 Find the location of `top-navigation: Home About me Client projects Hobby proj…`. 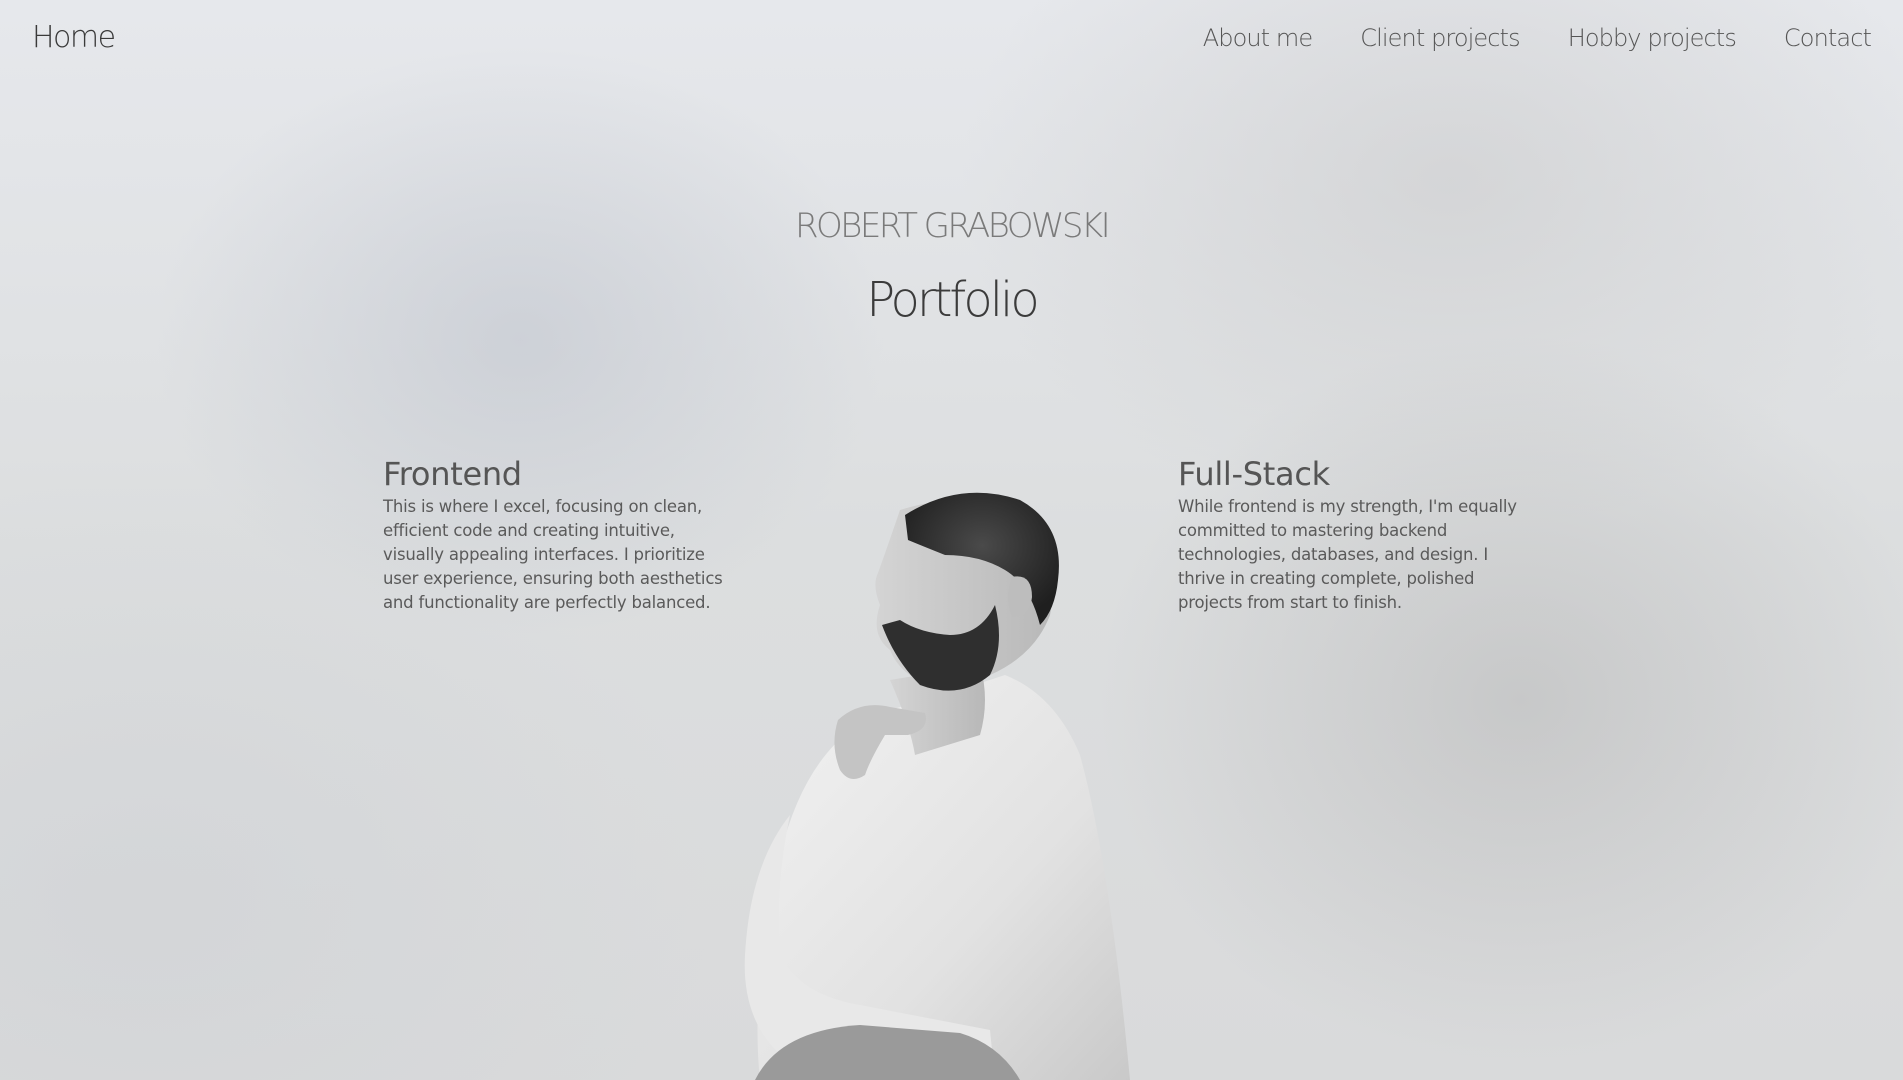

top-navigation: Home About me Client projects Hobby proj… is located at coordinates (951, 41).